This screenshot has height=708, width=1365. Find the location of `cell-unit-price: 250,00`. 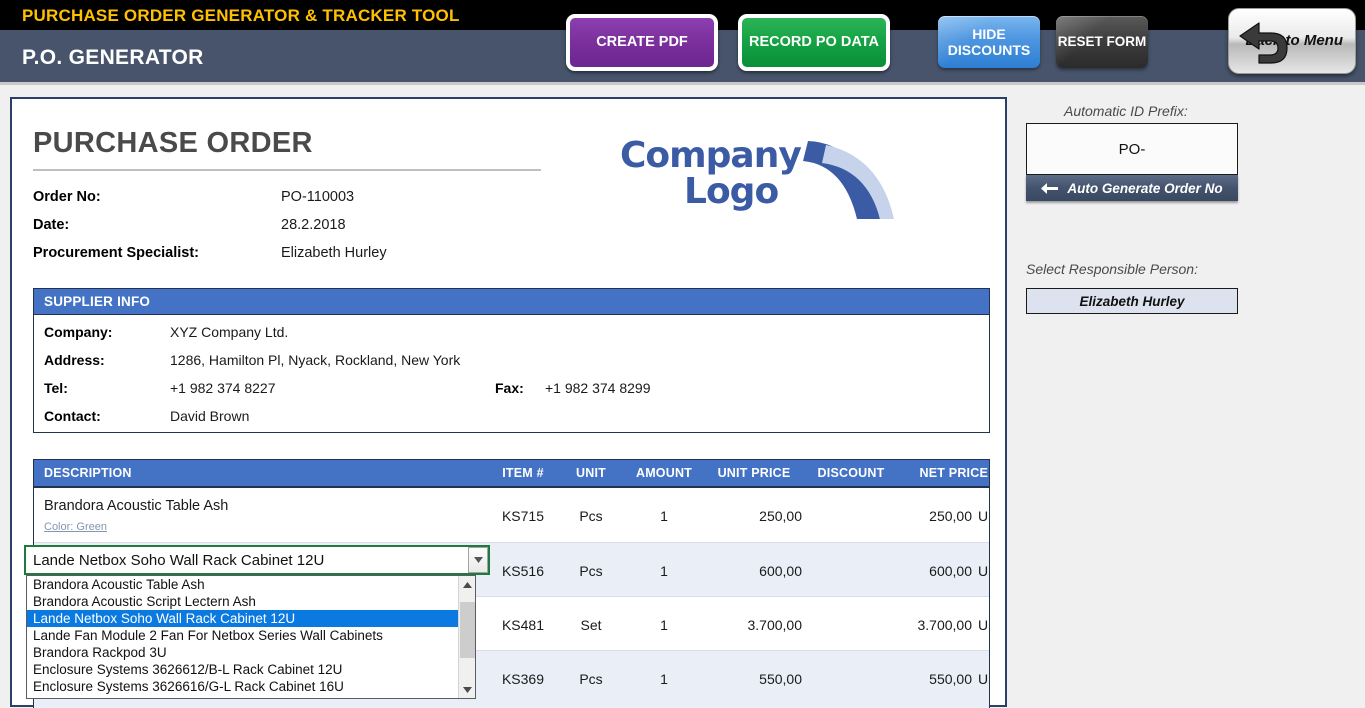

cell-unit-price: 250,00 is located at coordinates (748, 516).